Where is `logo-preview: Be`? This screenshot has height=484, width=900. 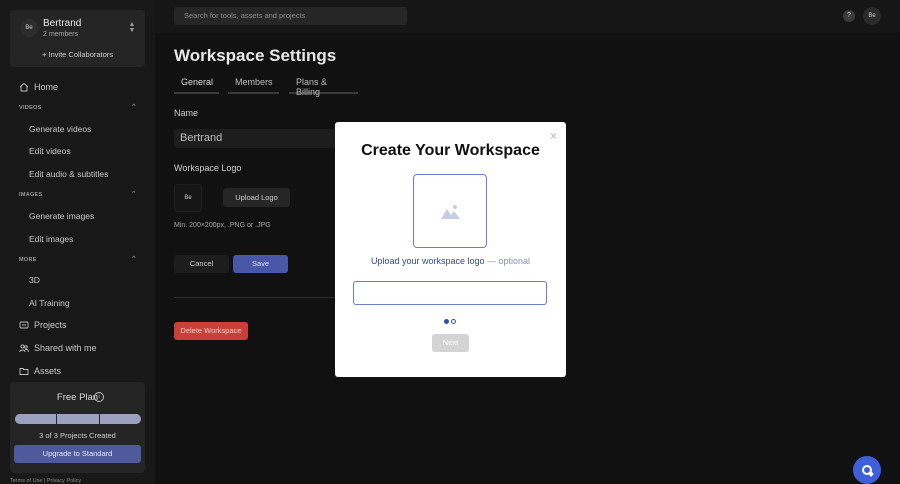
logo-preview: Be is located at coordinates (188, 198).